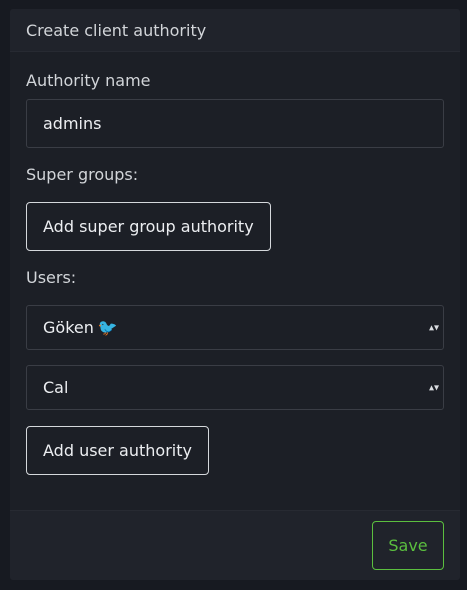 The width and height of the screenshot is (467, 590). What do you see at coordinates (51, 277) in the screenshot?
I see `users-label: Users:` at bounding box center [51, 277].